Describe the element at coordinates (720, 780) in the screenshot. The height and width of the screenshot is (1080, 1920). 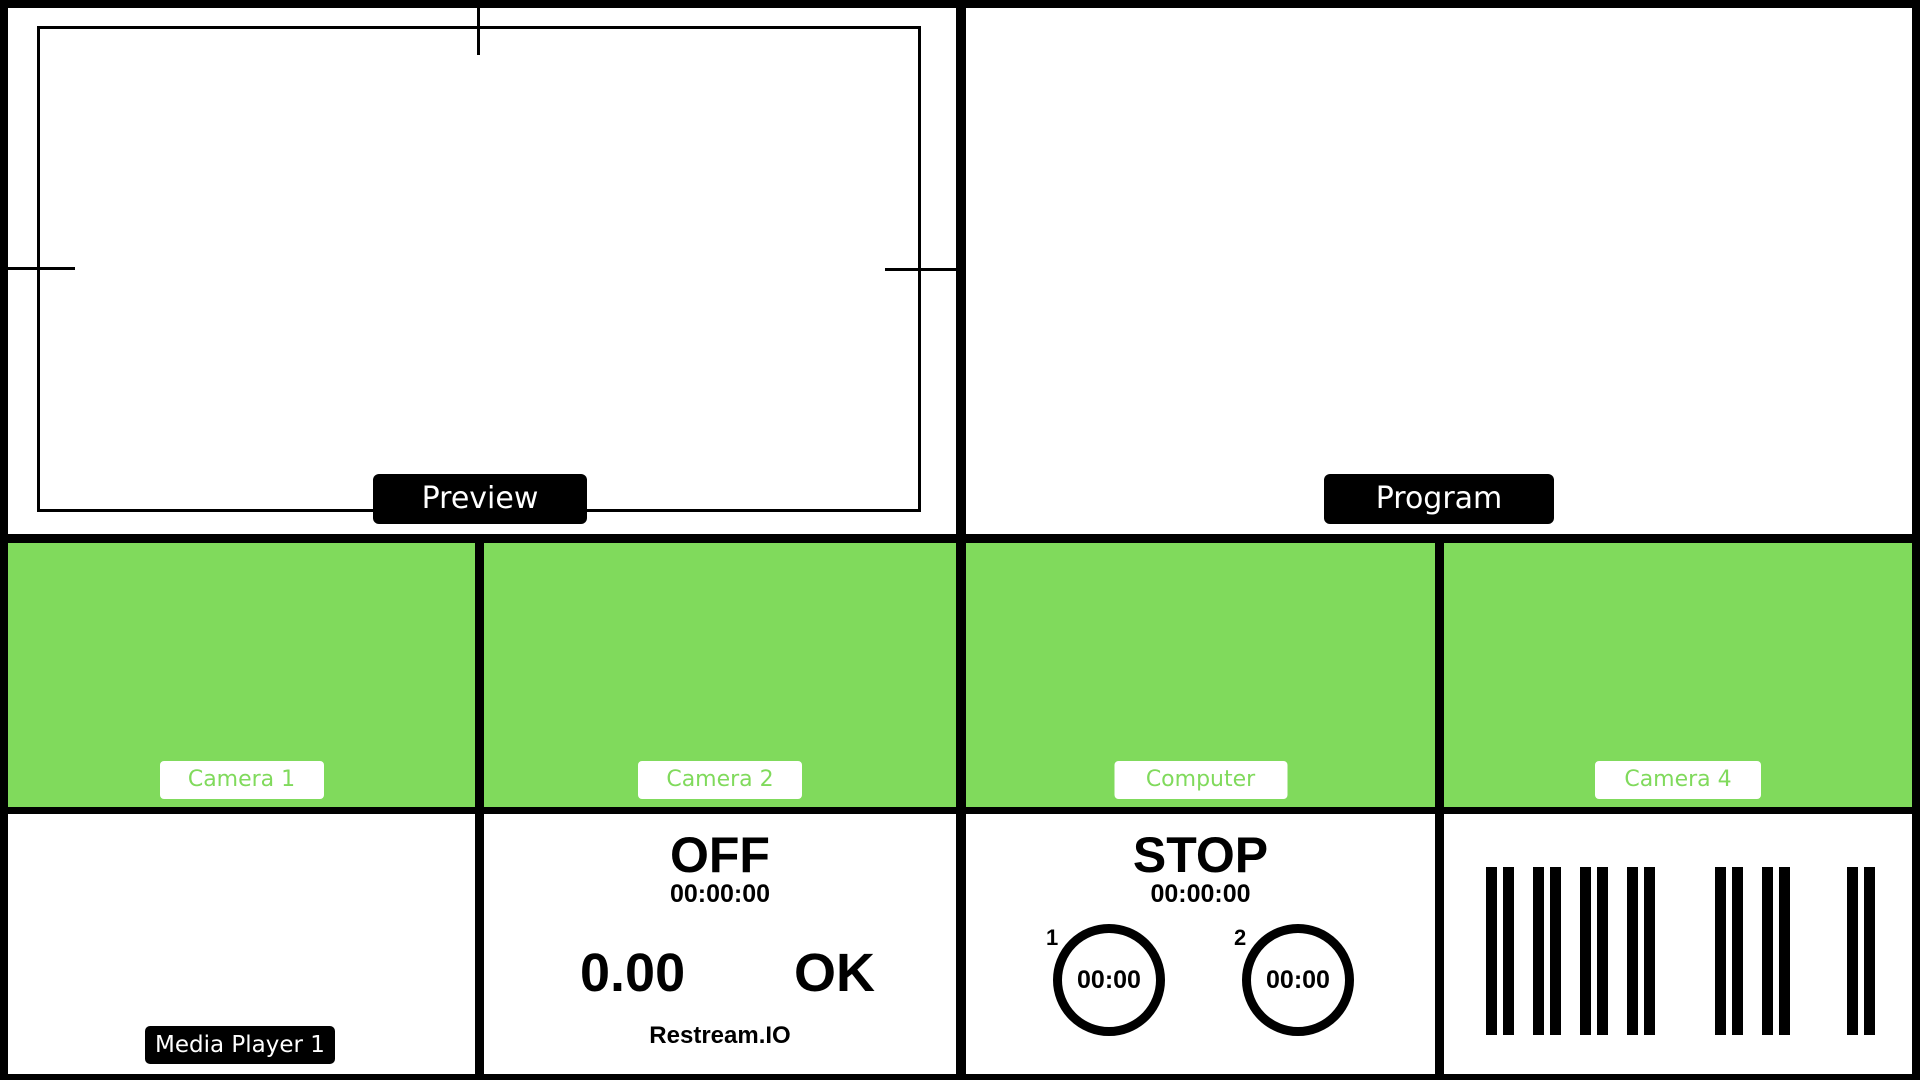
I see `camera-2-label: Camera 2` at that location.